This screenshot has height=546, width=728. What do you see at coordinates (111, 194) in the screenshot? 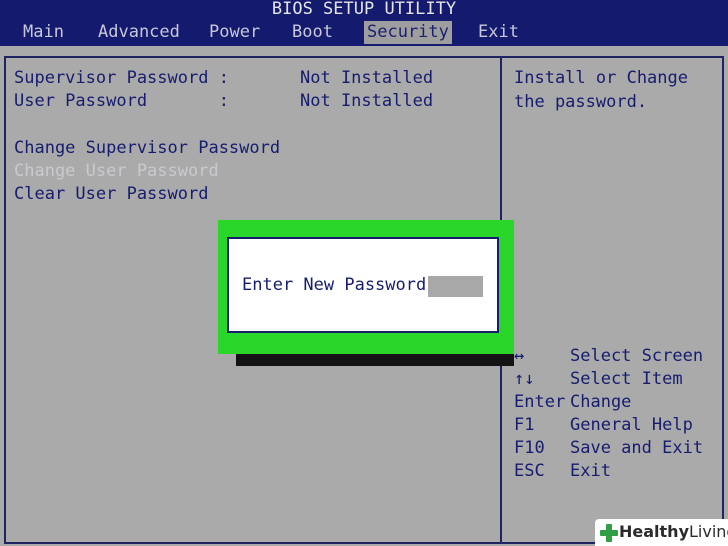
I see `clear-user-password-item: Clear User Password` at bounding box center [111, 194].